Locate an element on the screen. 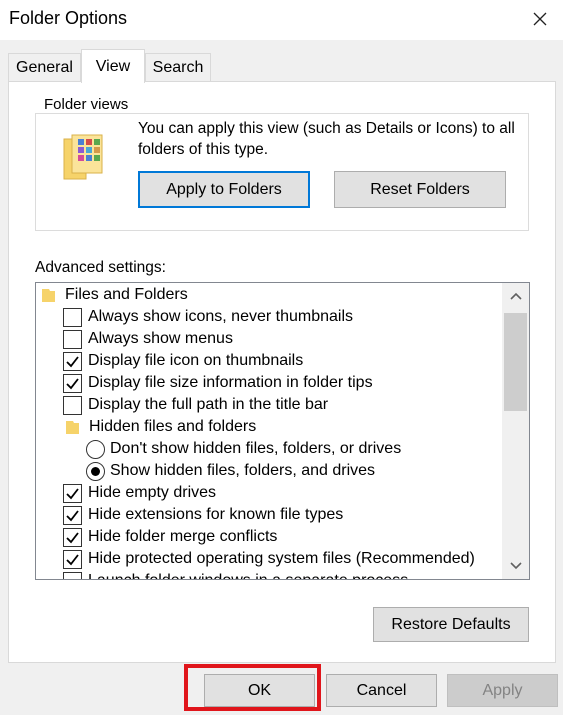 Image resolution: width=563 pixels, height=715 pixels. reset-folders-label: Reset Folders is located at coordinates (420, 189).